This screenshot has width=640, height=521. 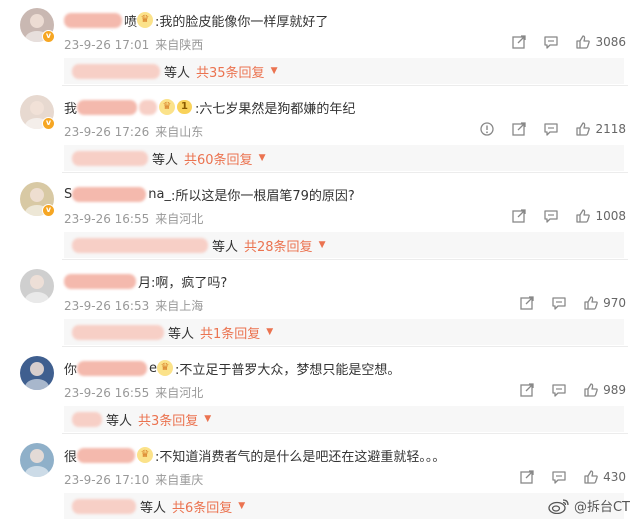 I want to click on like-button: 430, so click(x=604, y=477).